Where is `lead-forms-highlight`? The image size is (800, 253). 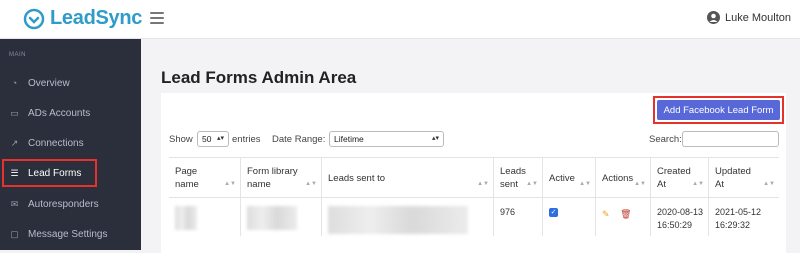 lead-forms-highlight is located at coordinates (49, 173).